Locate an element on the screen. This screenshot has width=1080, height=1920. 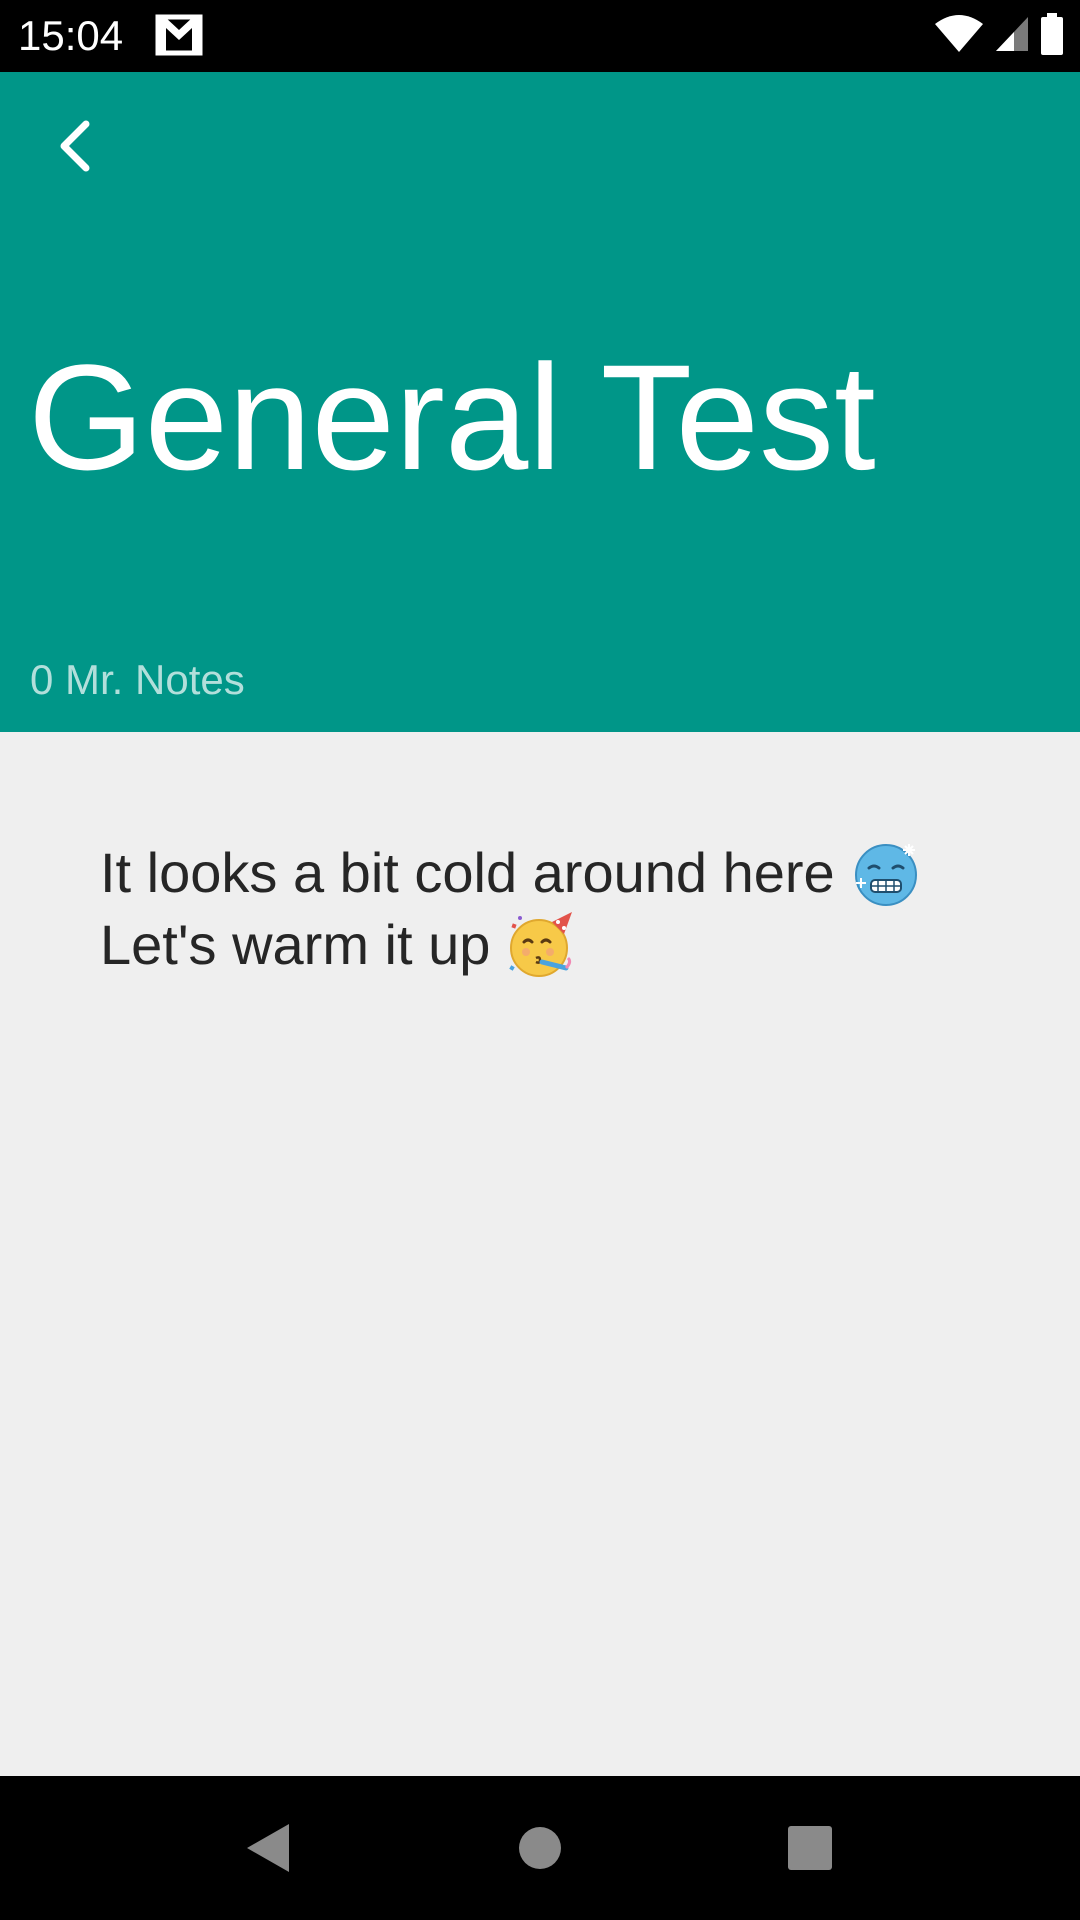
status-system-icons is located at coordinates (999, 36).